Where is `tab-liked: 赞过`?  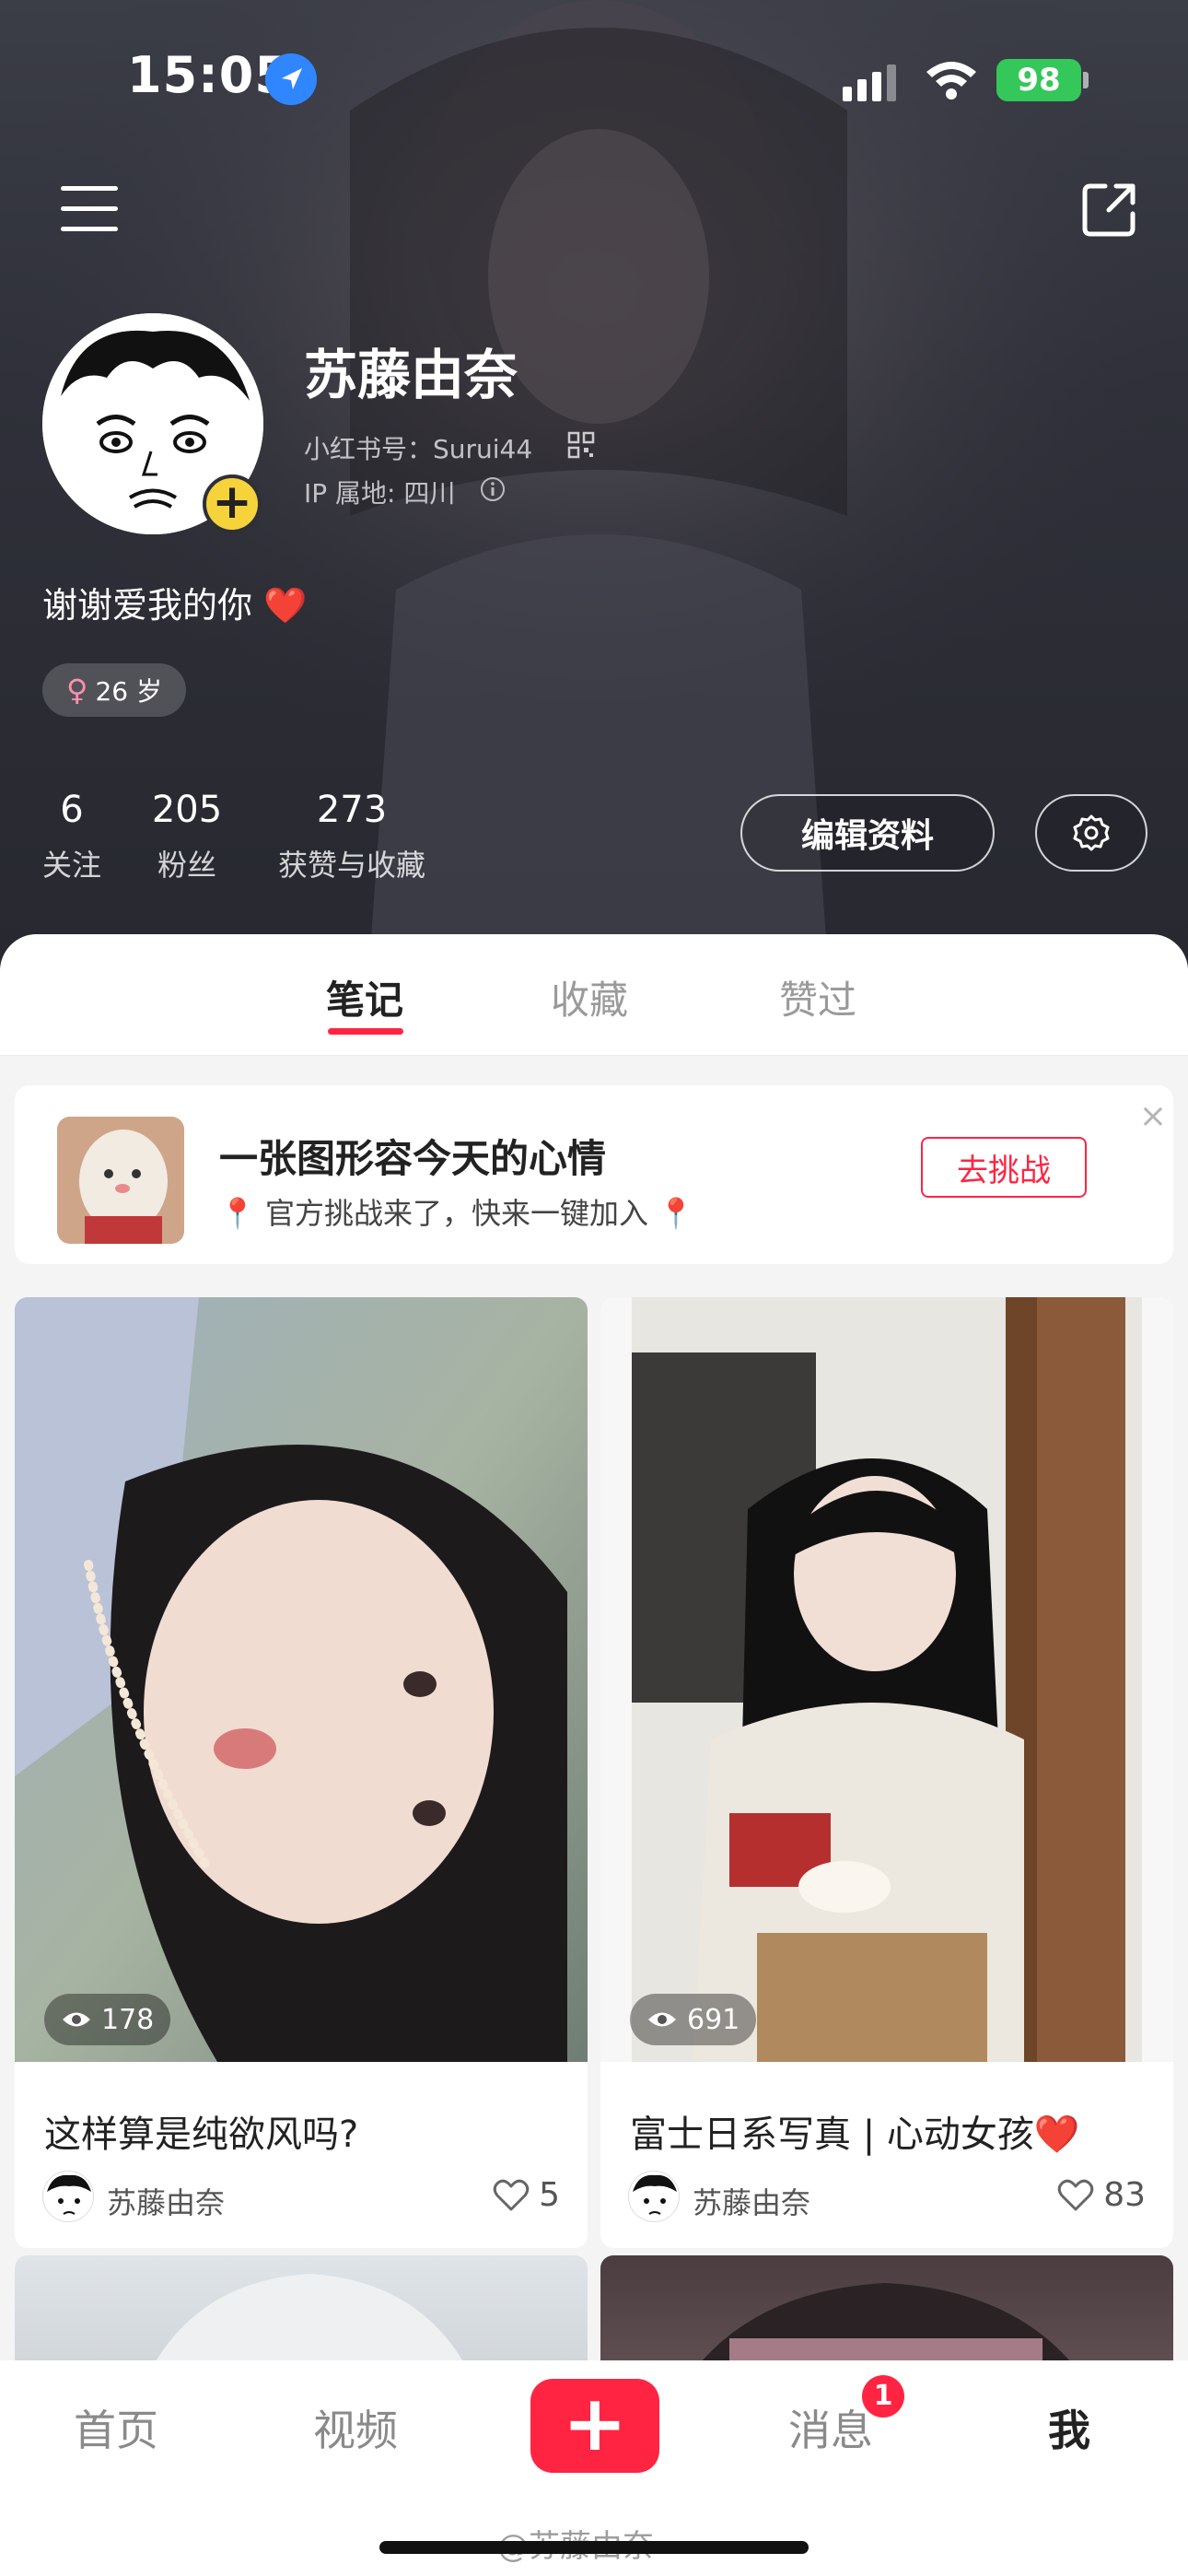 tab-liked: 赞过 is located at coordinates (817, 997).